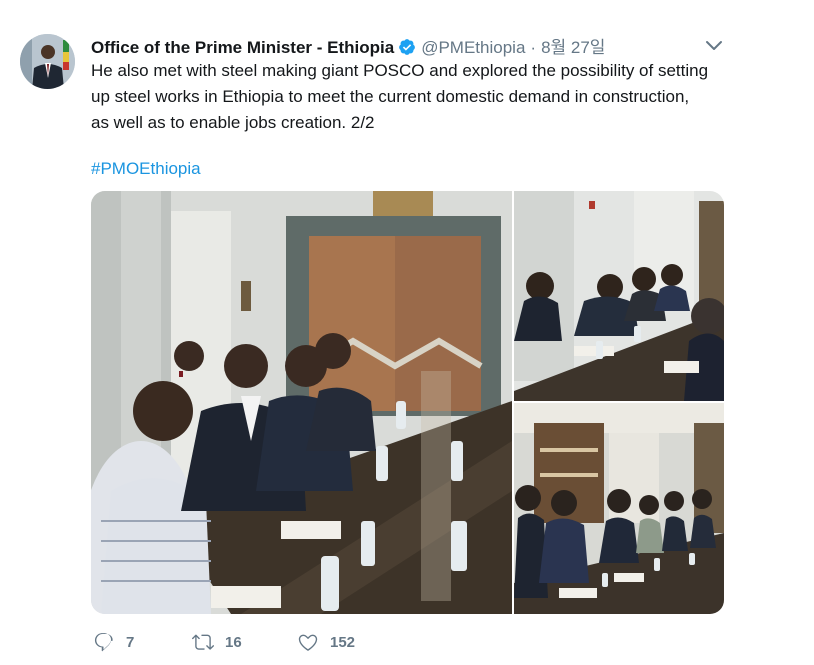 Image resolution: width=814 pixels, height=665 pixels. What do you see at coordinates (142, 642) in the screenshot?
I see `reply-button: 7` at bounding box center [142, 642].